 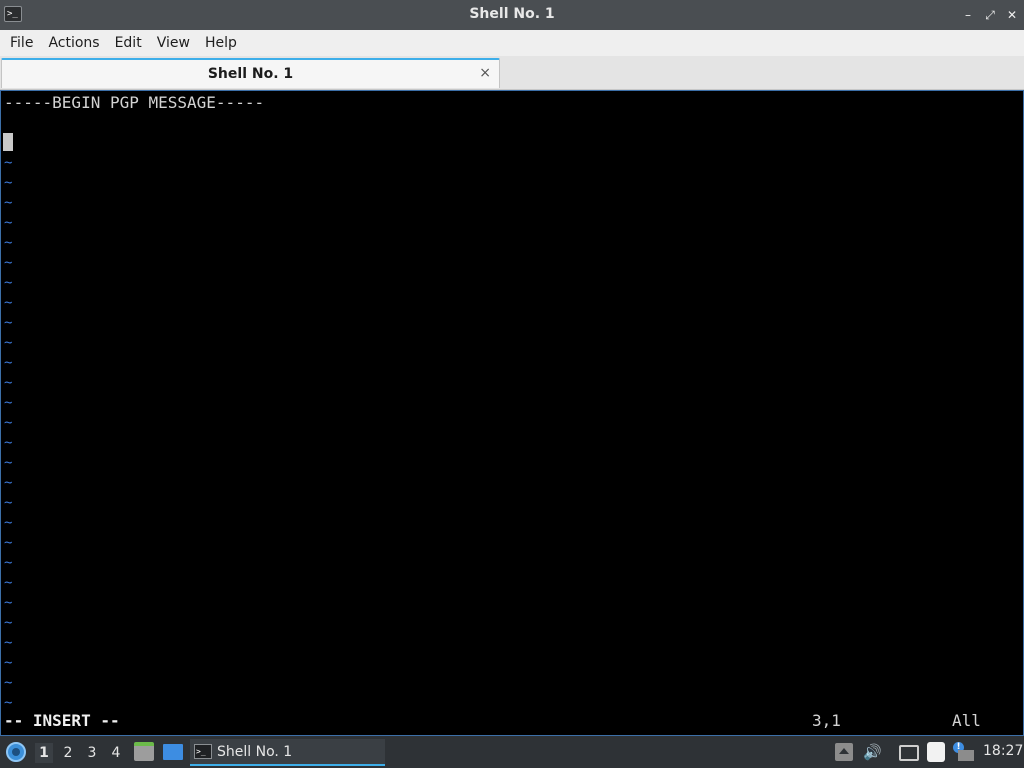 I want to click on menu-bar: File Actions Edit View Help, so click(x=512, y=43).